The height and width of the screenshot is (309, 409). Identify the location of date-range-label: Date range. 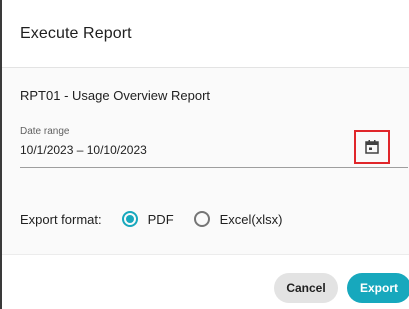
(45, 131).